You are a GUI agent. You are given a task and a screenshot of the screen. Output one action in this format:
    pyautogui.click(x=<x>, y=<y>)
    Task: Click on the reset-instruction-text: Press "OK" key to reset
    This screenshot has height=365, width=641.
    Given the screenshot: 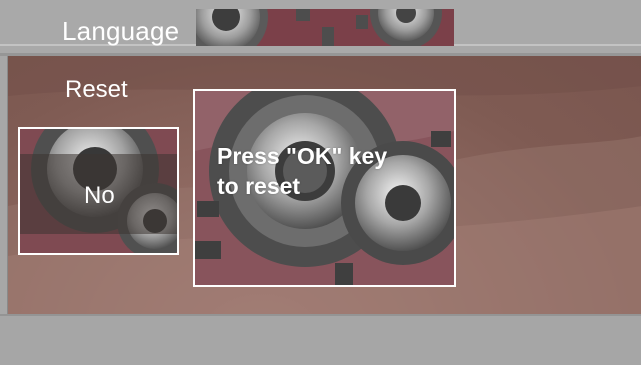 What is the action you would take?
    pyautogui.click(x=332, y=171)
    